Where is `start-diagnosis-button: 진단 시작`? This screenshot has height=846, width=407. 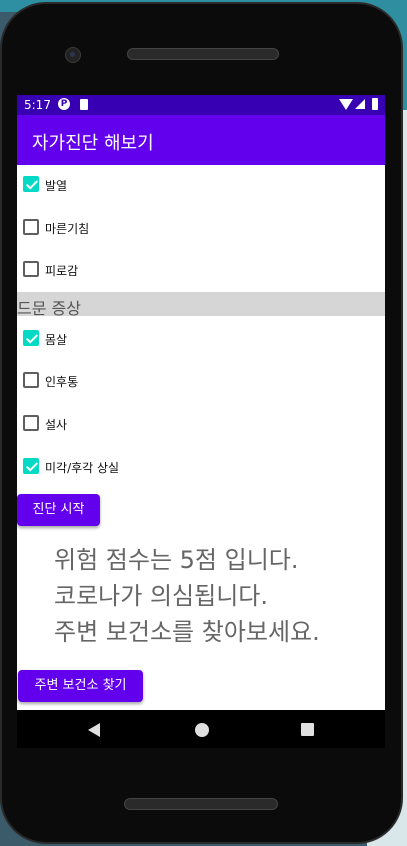
start-diagnosis-button: 진단 시작 is located at coordinates (58, 510).